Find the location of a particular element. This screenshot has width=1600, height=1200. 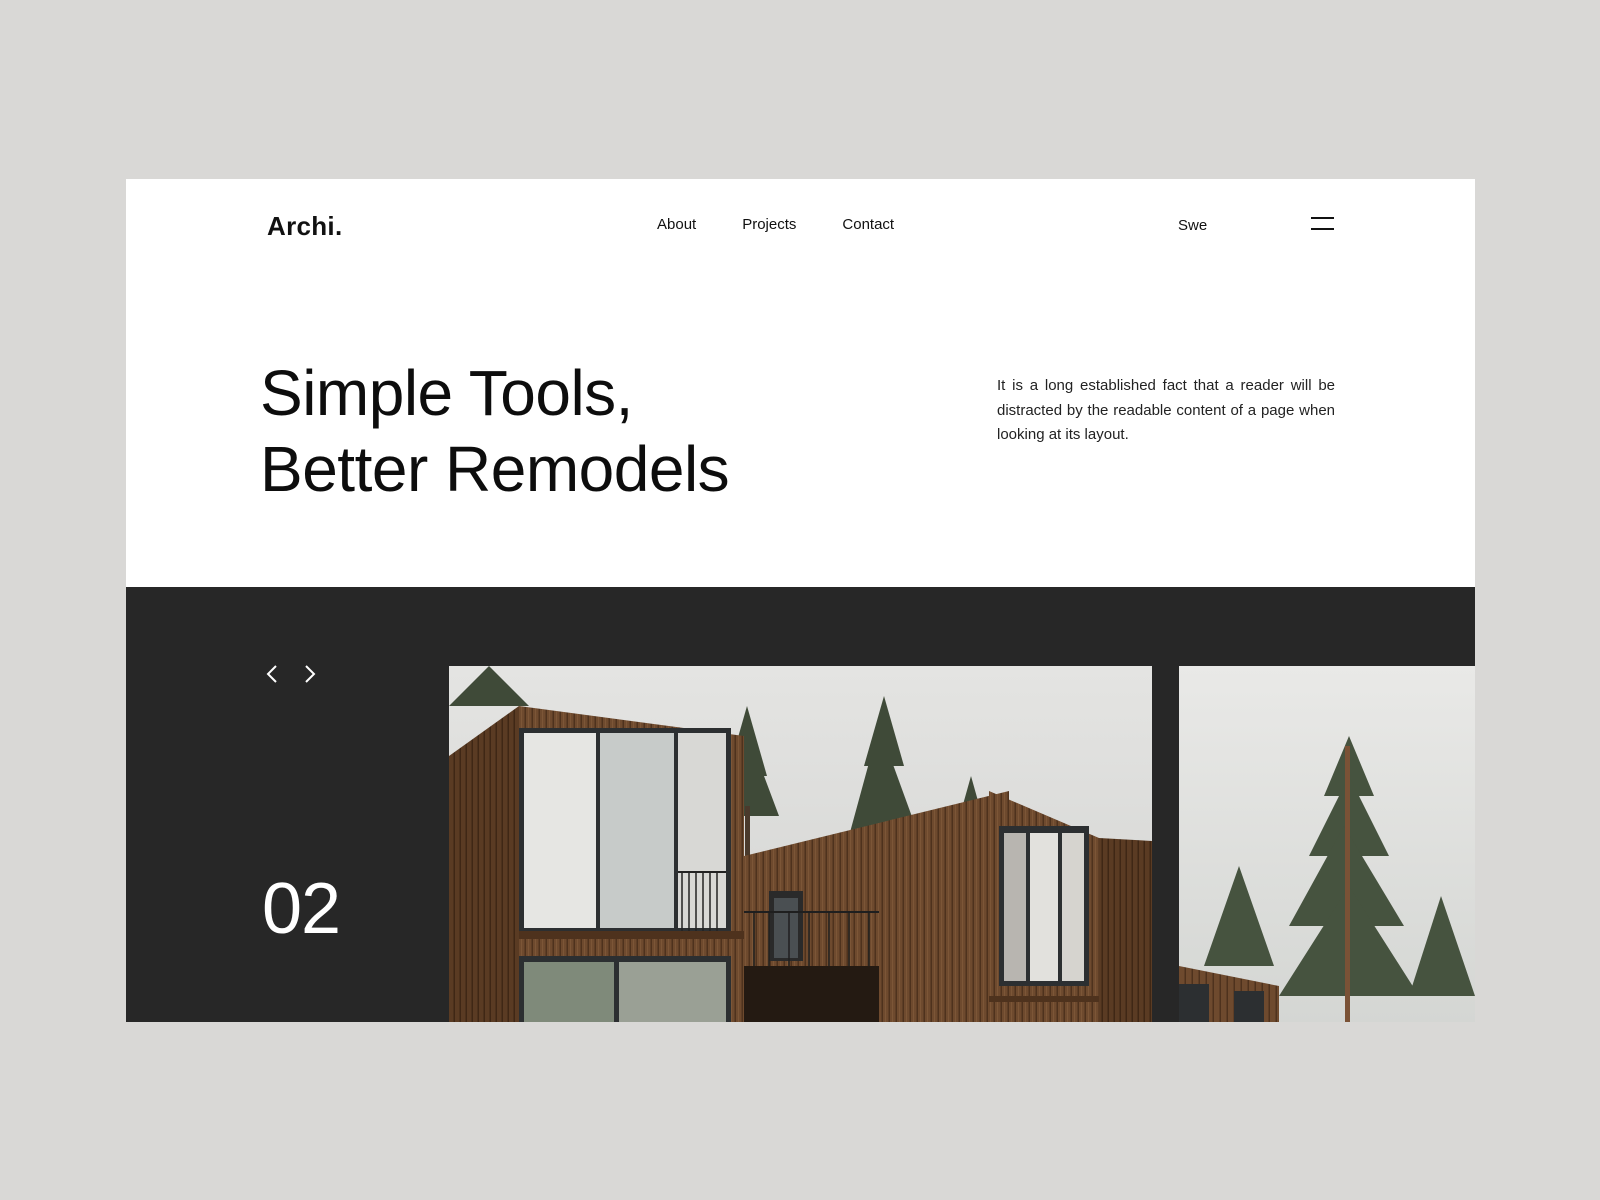

wooden-cabin-photo is located at coordinates (800, 844).